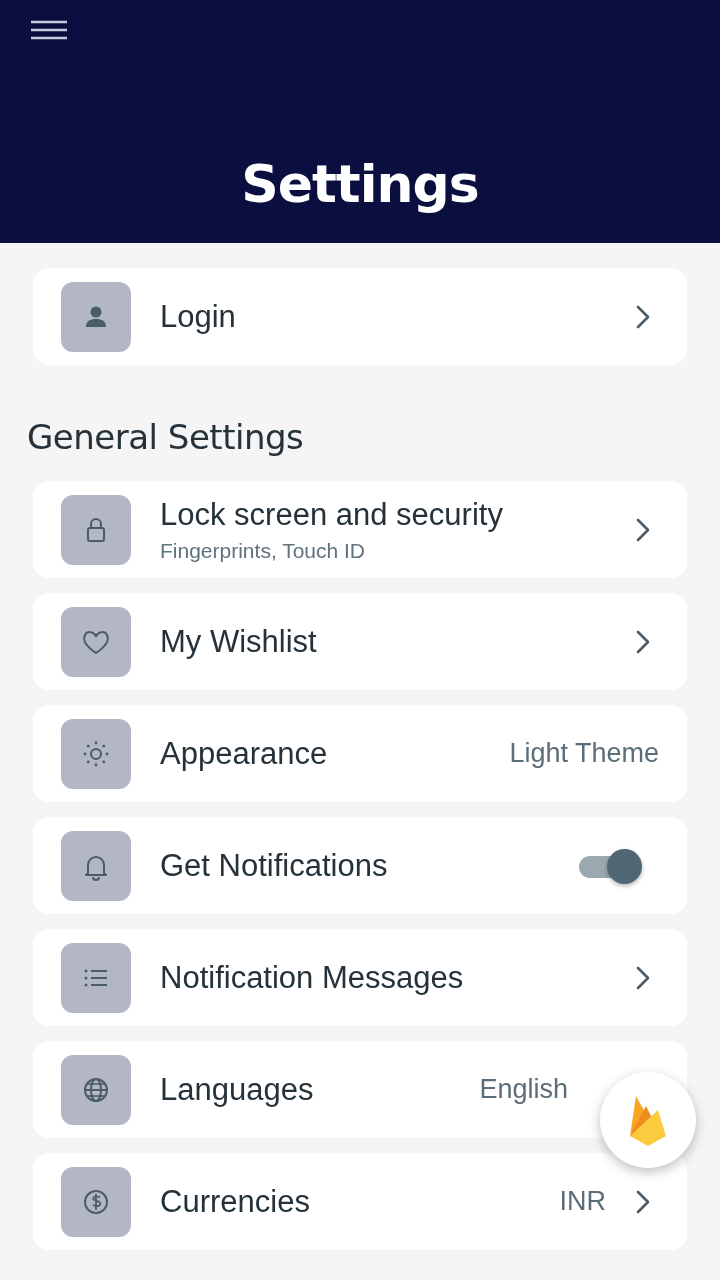  Describe the element at coordinates (239, 641) in the screenshot. I see `setting-label: My Wishlist` at that location.